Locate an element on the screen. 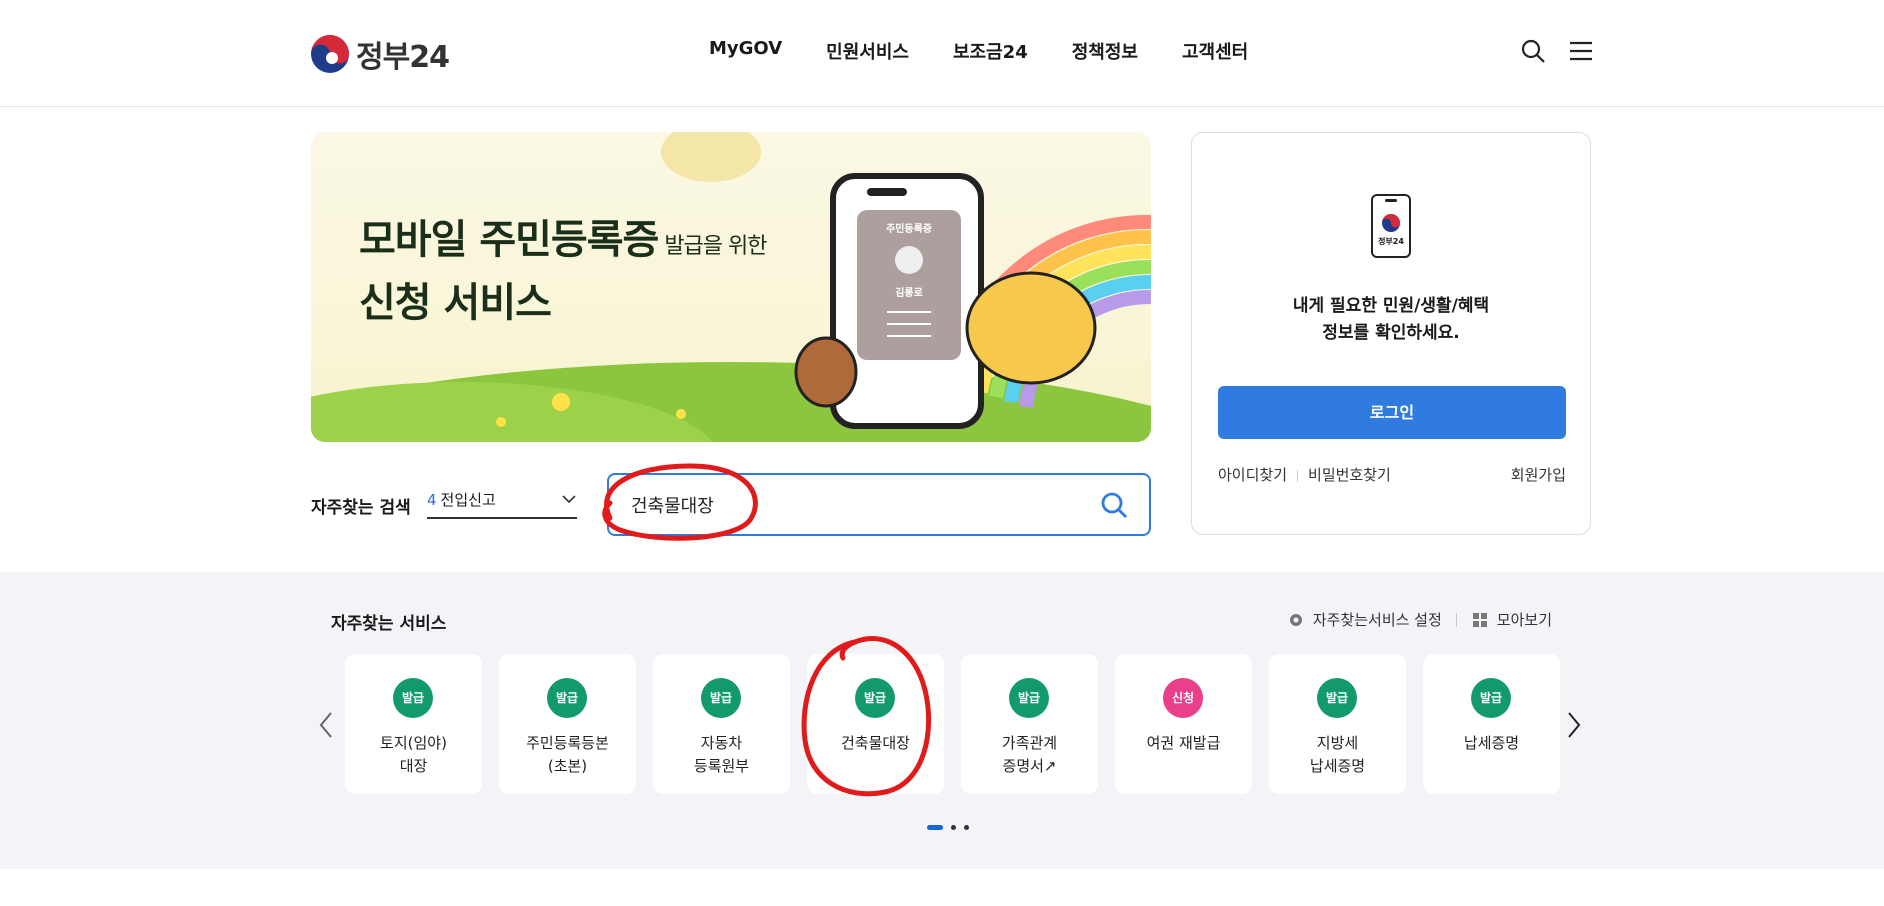 The height and width of the screenshot is (906, 1884). gear-icon is located at coordinates (1295, 619).